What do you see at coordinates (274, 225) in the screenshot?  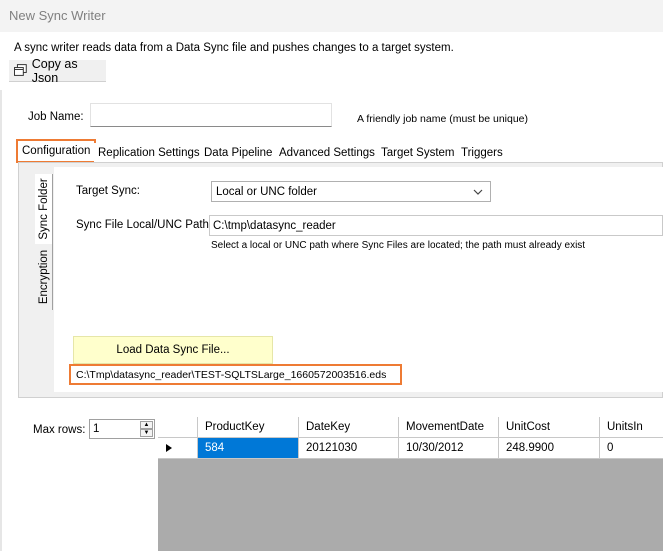 I see `sync-file-path-value: C:\tmp\datasync_reader` at bounding box center [274, 225].